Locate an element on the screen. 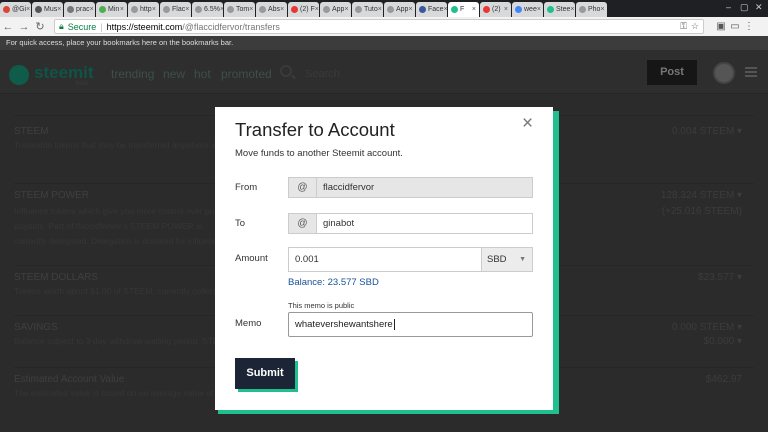 The height and width of the screenshot is (432, 768). nav-new: new is located at coordinates (174, 74).